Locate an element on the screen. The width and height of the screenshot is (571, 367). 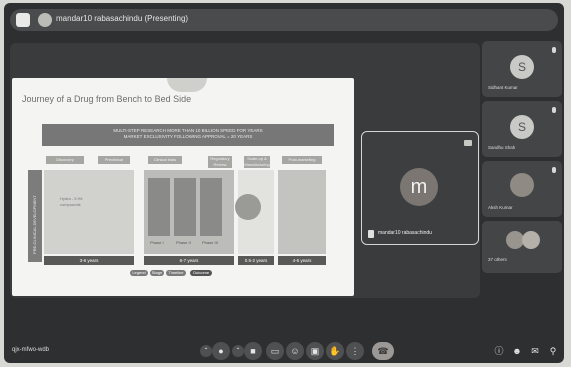
post-zone is located at coordinates (302, 212).